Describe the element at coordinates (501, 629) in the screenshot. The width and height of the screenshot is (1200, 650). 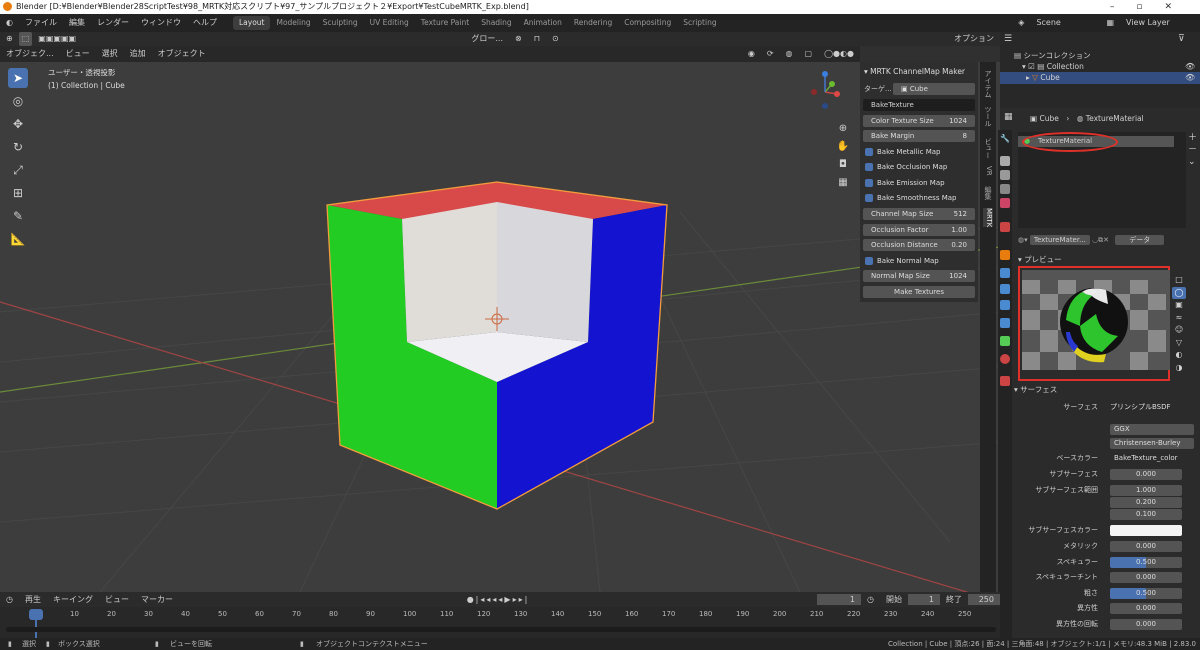
I see `timeline-scrollbar` at that location.